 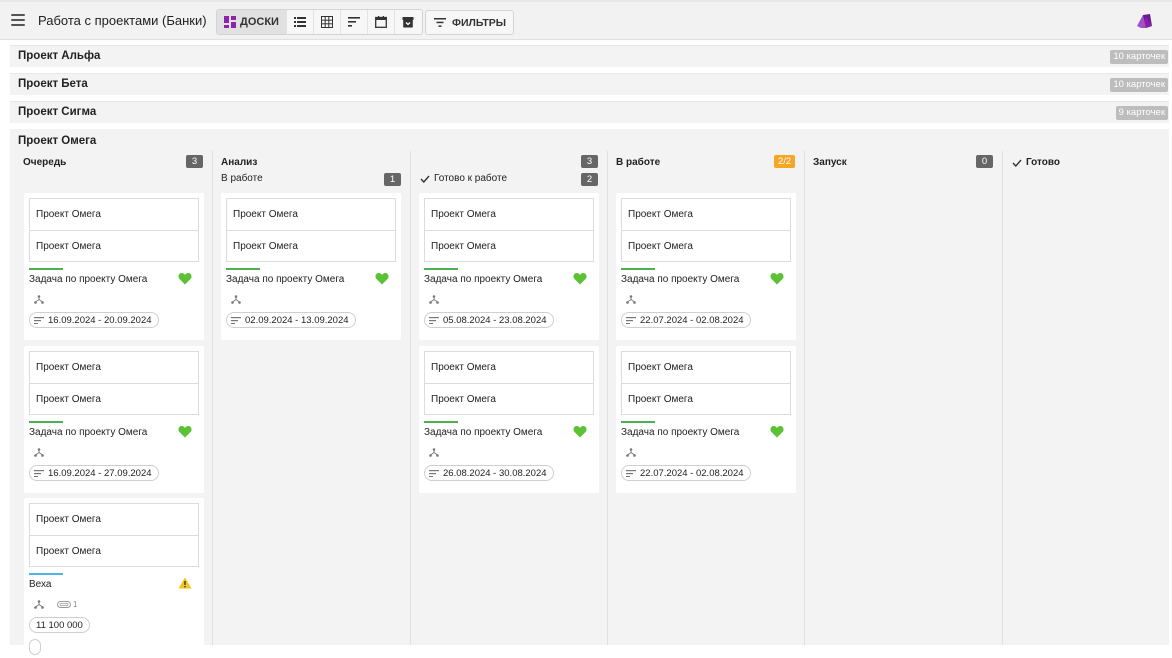 I want to click on date-range-chip: 26.08.2024 - 30.08.2024, so click(x=489, y=473).